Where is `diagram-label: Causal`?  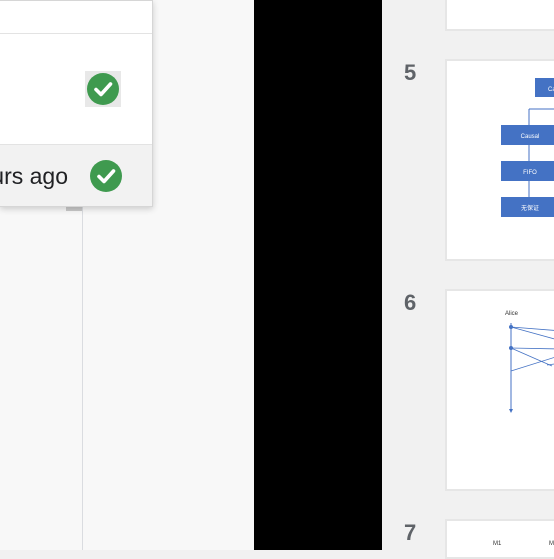 diagram-label: Causal is located at coordinates (530, 137).